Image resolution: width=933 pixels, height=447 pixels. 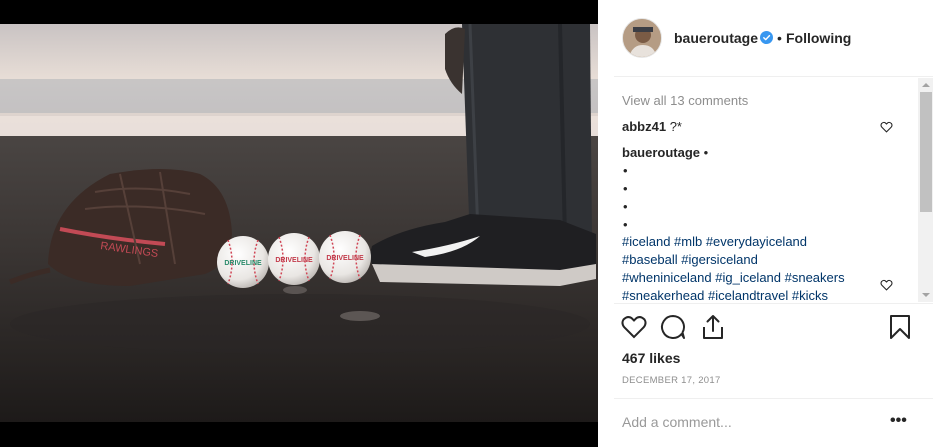 I want to click on post-header: baueroutage • Following, so click(x=765, y=38).